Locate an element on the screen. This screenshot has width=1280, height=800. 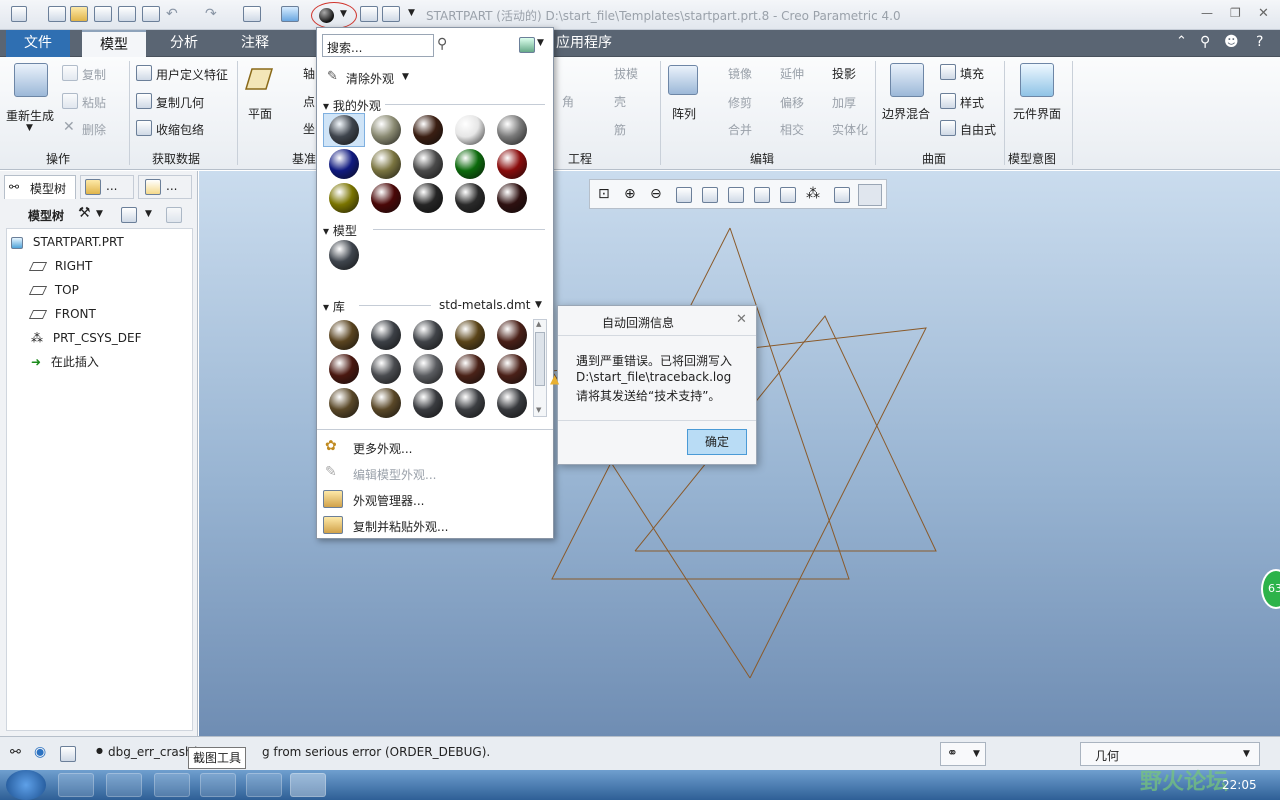
window-icon is located at coordinates (252, 14).